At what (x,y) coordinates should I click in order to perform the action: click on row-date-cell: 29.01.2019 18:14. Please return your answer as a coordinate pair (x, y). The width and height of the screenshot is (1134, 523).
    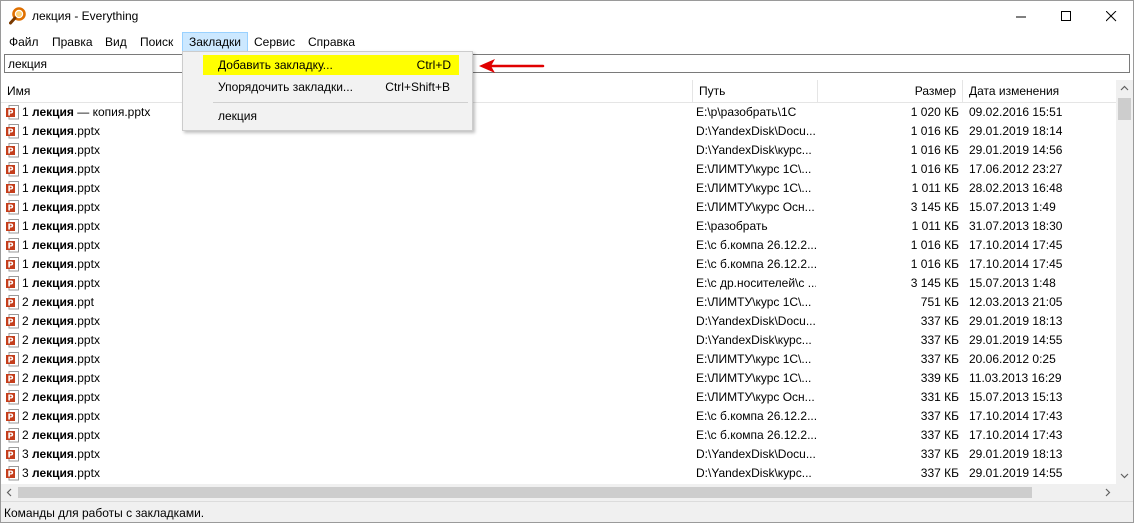
    Looking at the image, I should click on (1016, 131).